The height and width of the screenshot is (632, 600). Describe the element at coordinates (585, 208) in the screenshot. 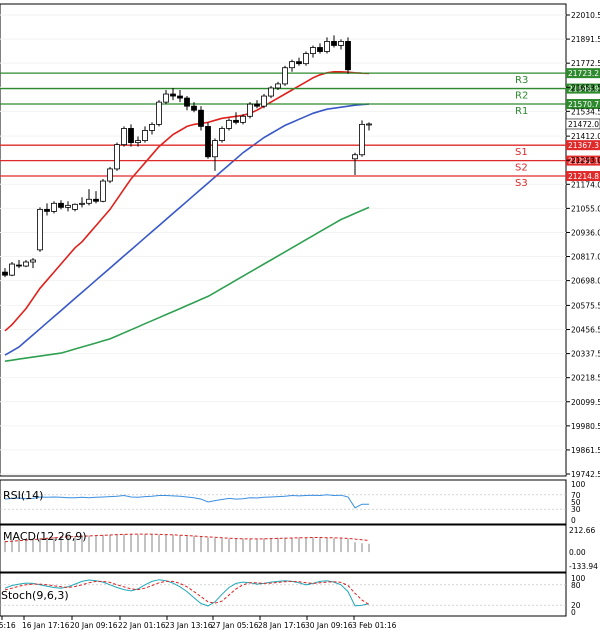

I see `price-tick-label: 21055.0` at that location.